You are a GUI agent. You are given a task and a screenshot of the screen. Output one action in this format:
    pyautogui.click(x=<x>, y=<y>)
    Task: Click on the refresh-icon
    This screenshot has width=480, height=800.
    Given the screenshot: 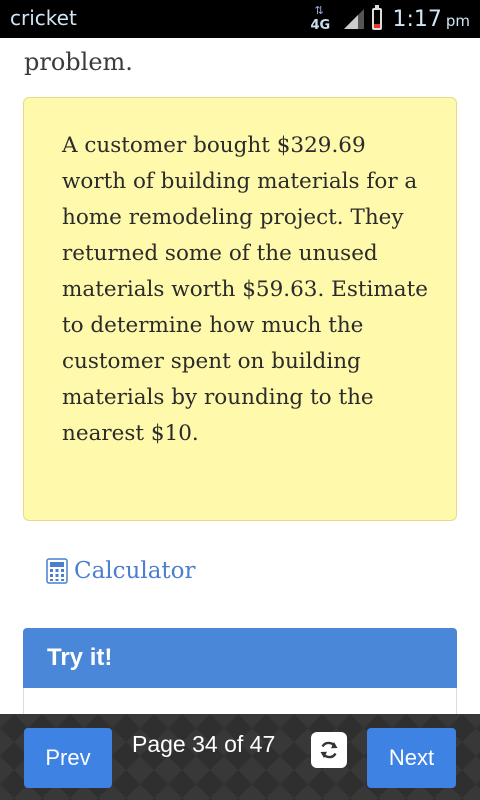 What is the action you would take?
    pyautogui.click(x=329, y=750)
    